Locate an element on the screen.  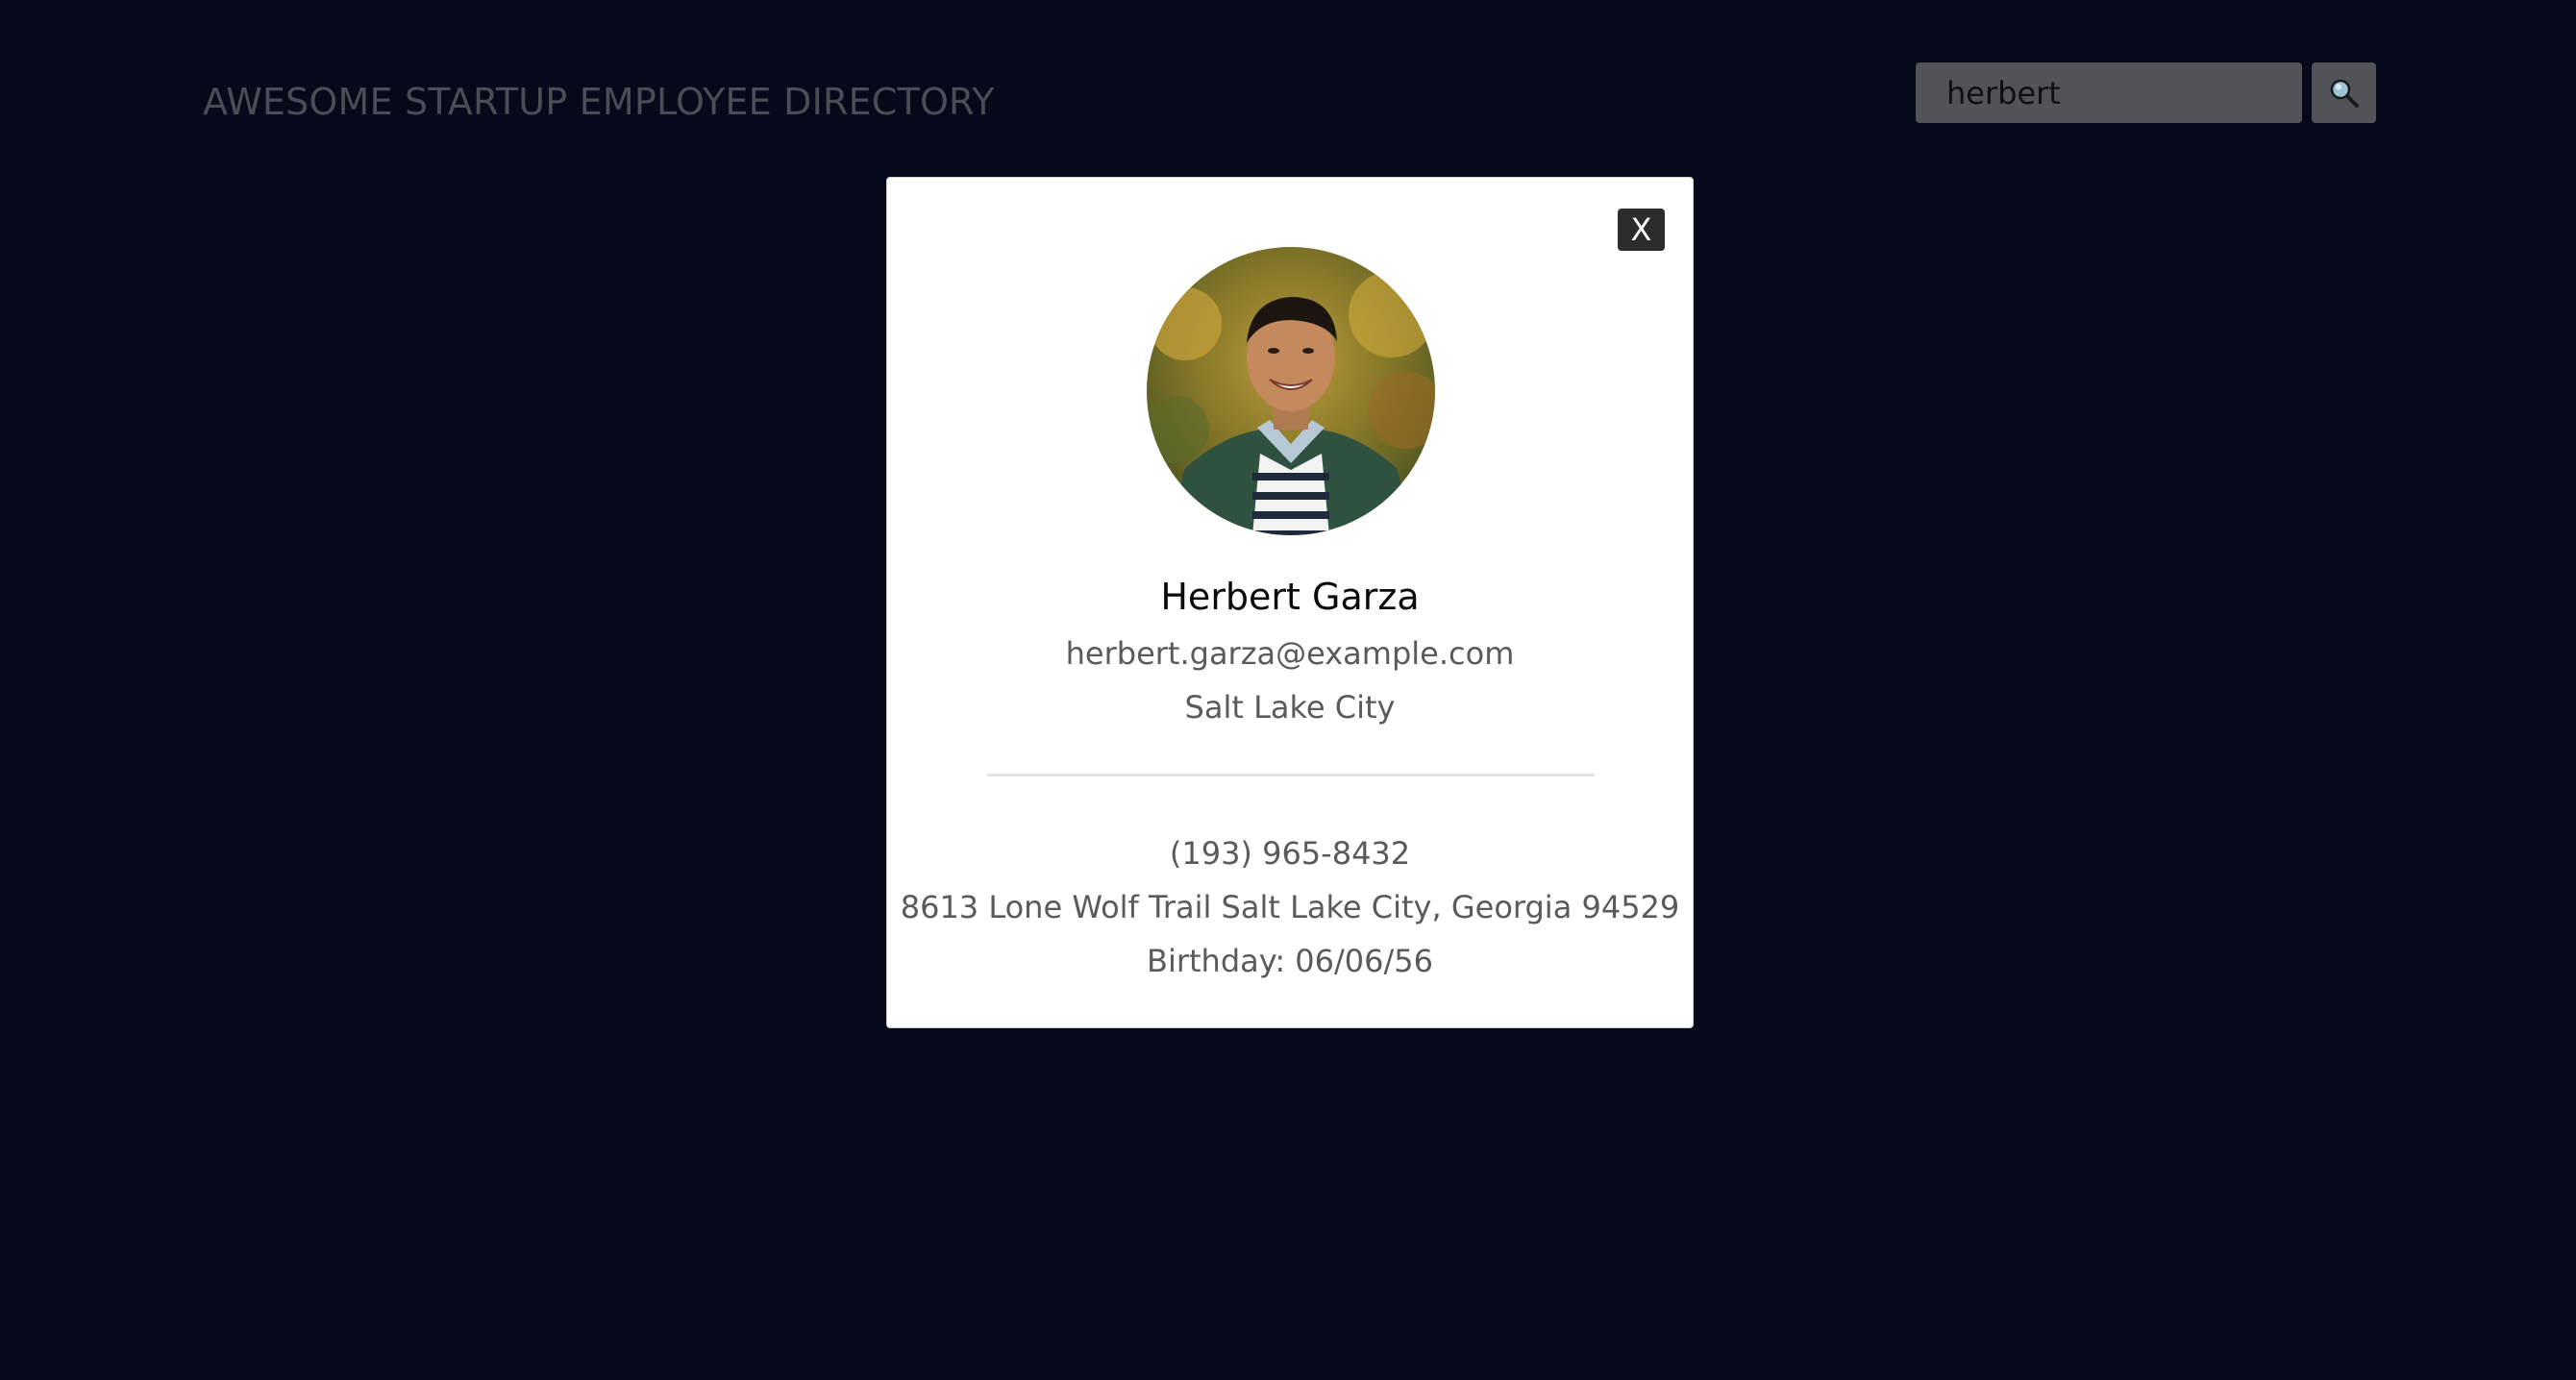
employee-city: Salt Lake City is located at coordinates (1290, 707).